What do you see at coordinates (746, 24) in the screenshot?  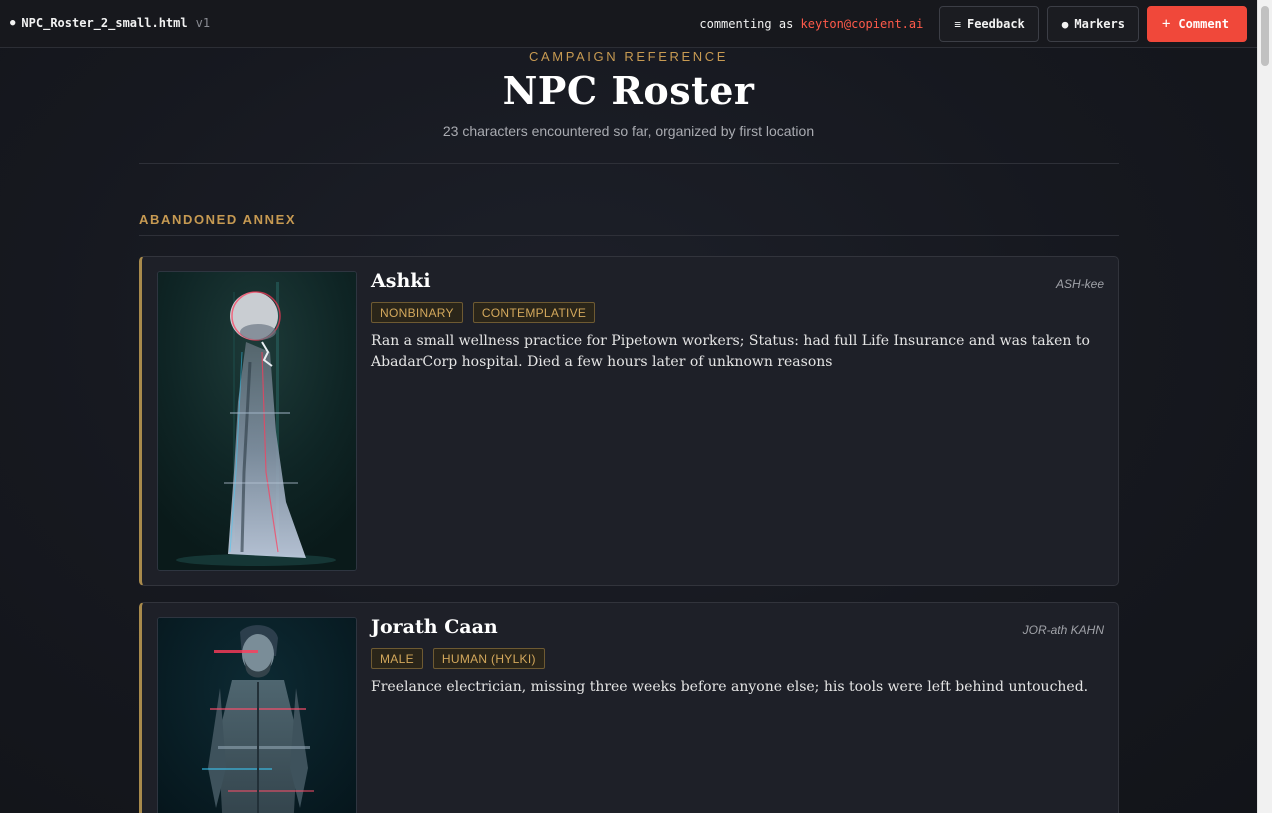 I see `commenting-prefix: commenting as` at bounding box center [746, 24].